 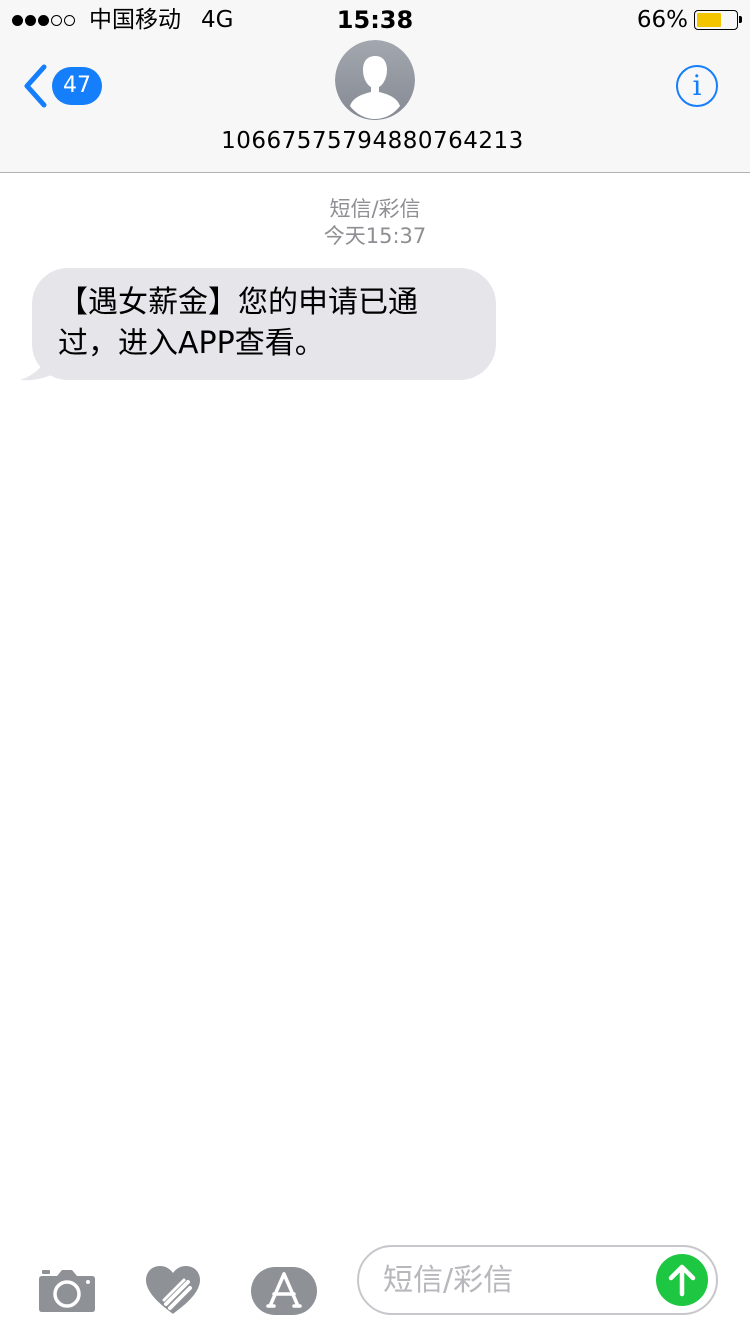 What do you see at coordinates (689, 20) in the screenshot?
I see `status-right: 66%` at bounding box center [689, 20].